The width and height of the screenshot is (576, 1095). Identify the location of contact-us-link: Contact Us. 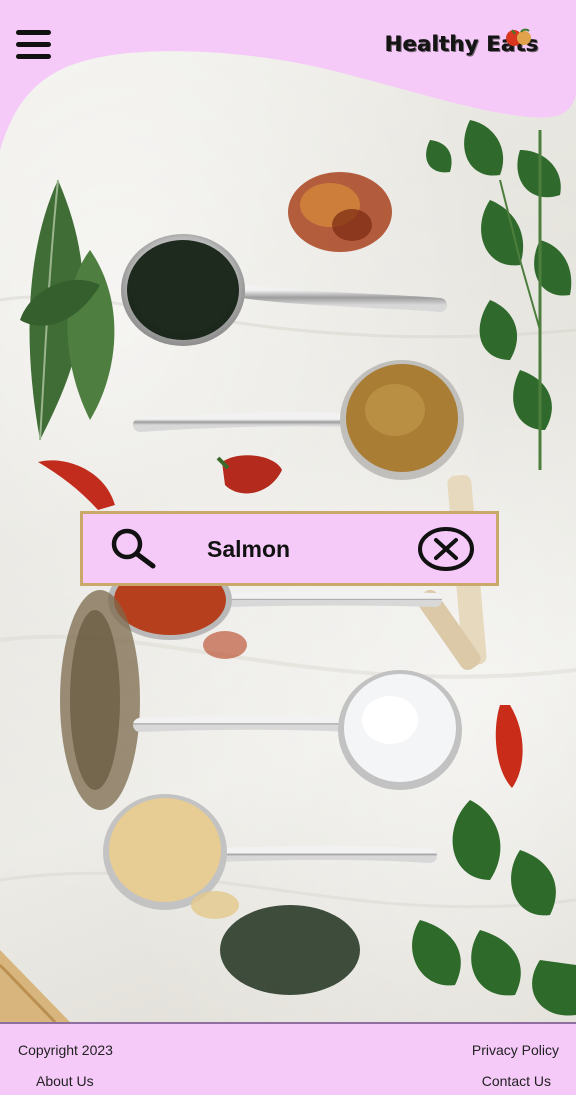
(516, 1081).